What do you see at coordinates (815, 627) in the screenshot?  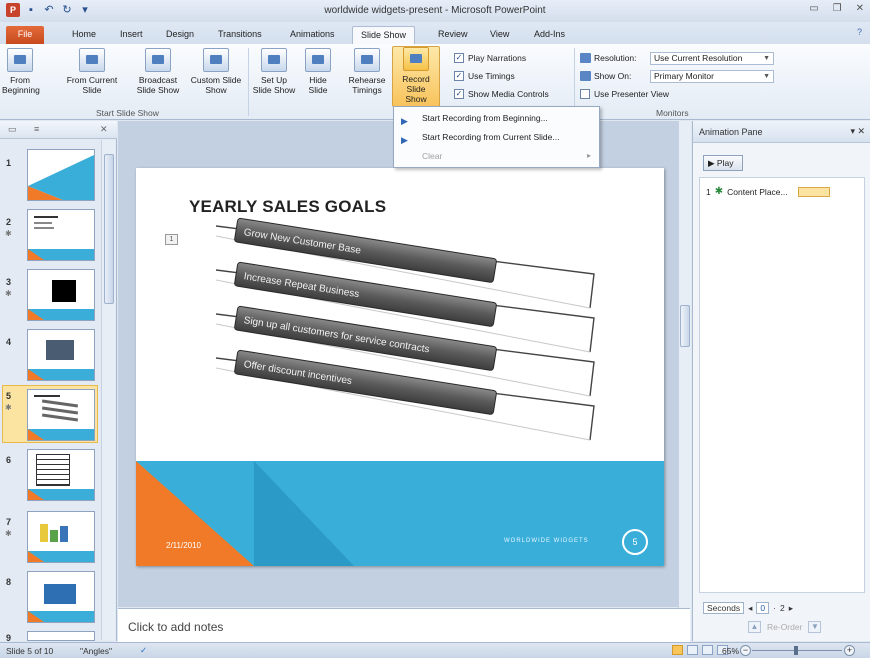 I see `move-down-icon: ▼` at bounding box center [815, 627].